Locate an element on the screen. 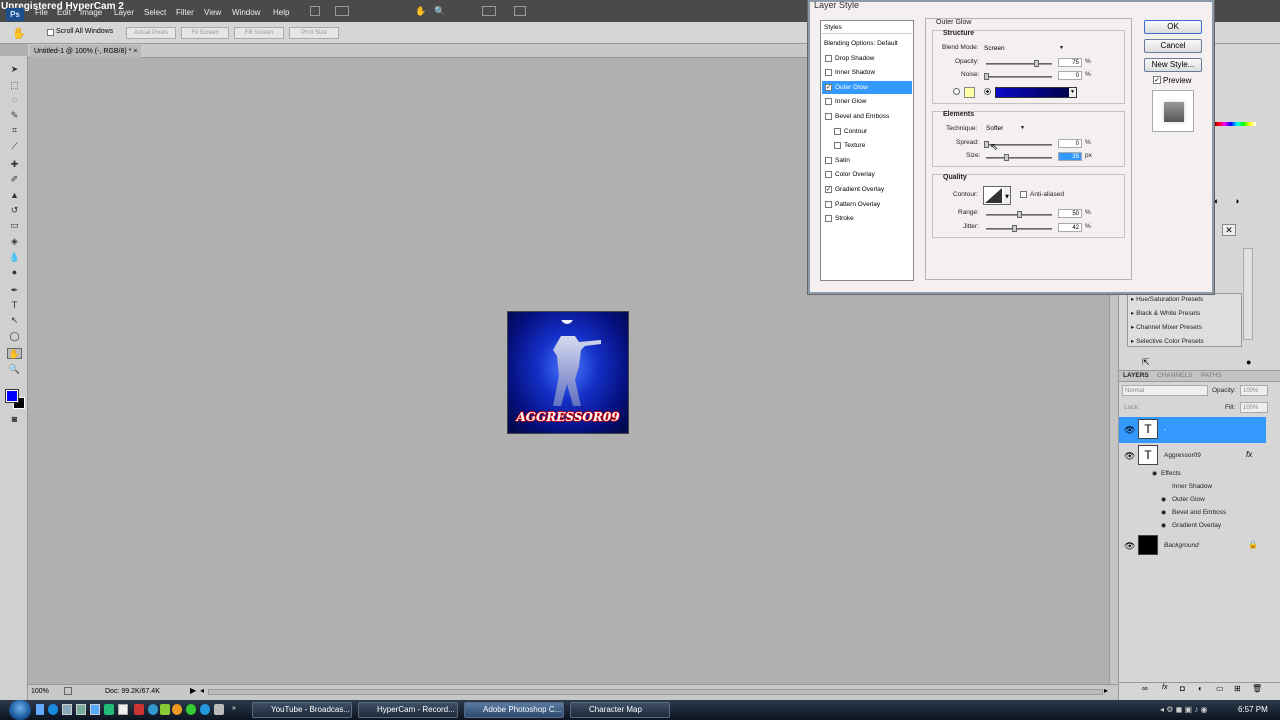 The height and width of the screenshot is (720, 1280). status-menu-icon is located at coordinates (68, 691).